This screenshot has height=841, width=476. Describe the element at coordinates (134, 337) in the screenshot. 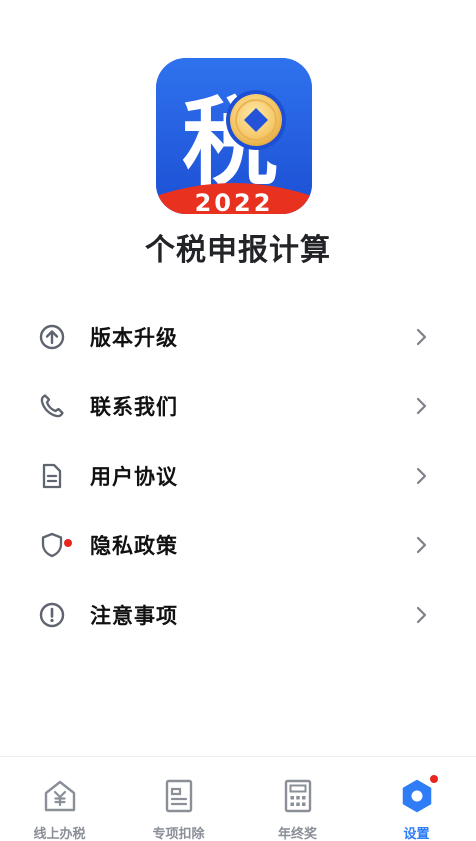

I see `menu-item-label: 版本升级` at that location.